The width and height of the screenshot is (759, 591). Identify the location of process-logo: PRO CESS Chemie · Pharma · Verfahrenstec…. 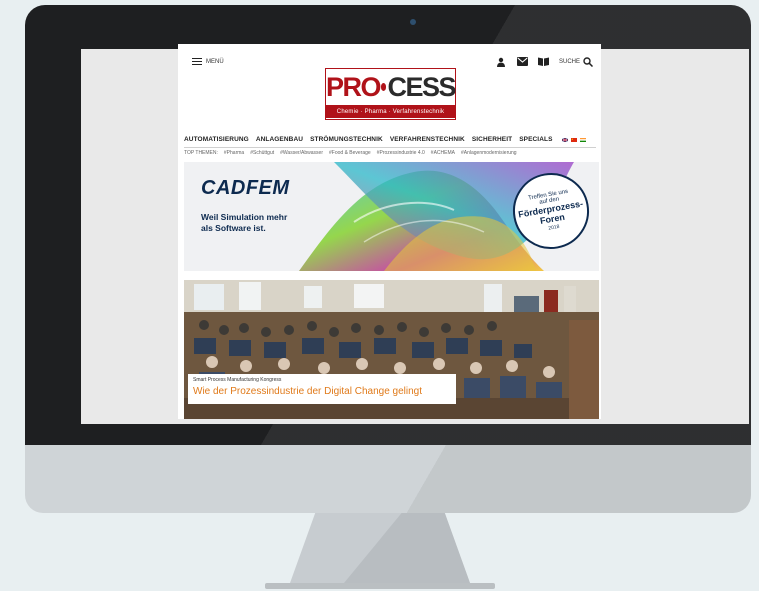
(390, 94).